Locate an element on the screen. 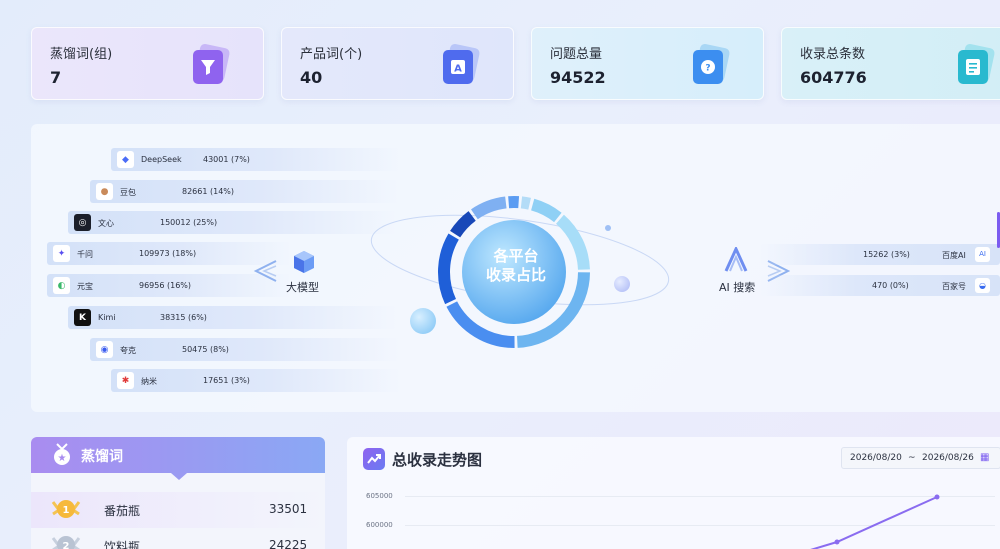 This screenshot has width=1000, height=549. question-bubble-icon: ? is located at coordinates (711, 63).